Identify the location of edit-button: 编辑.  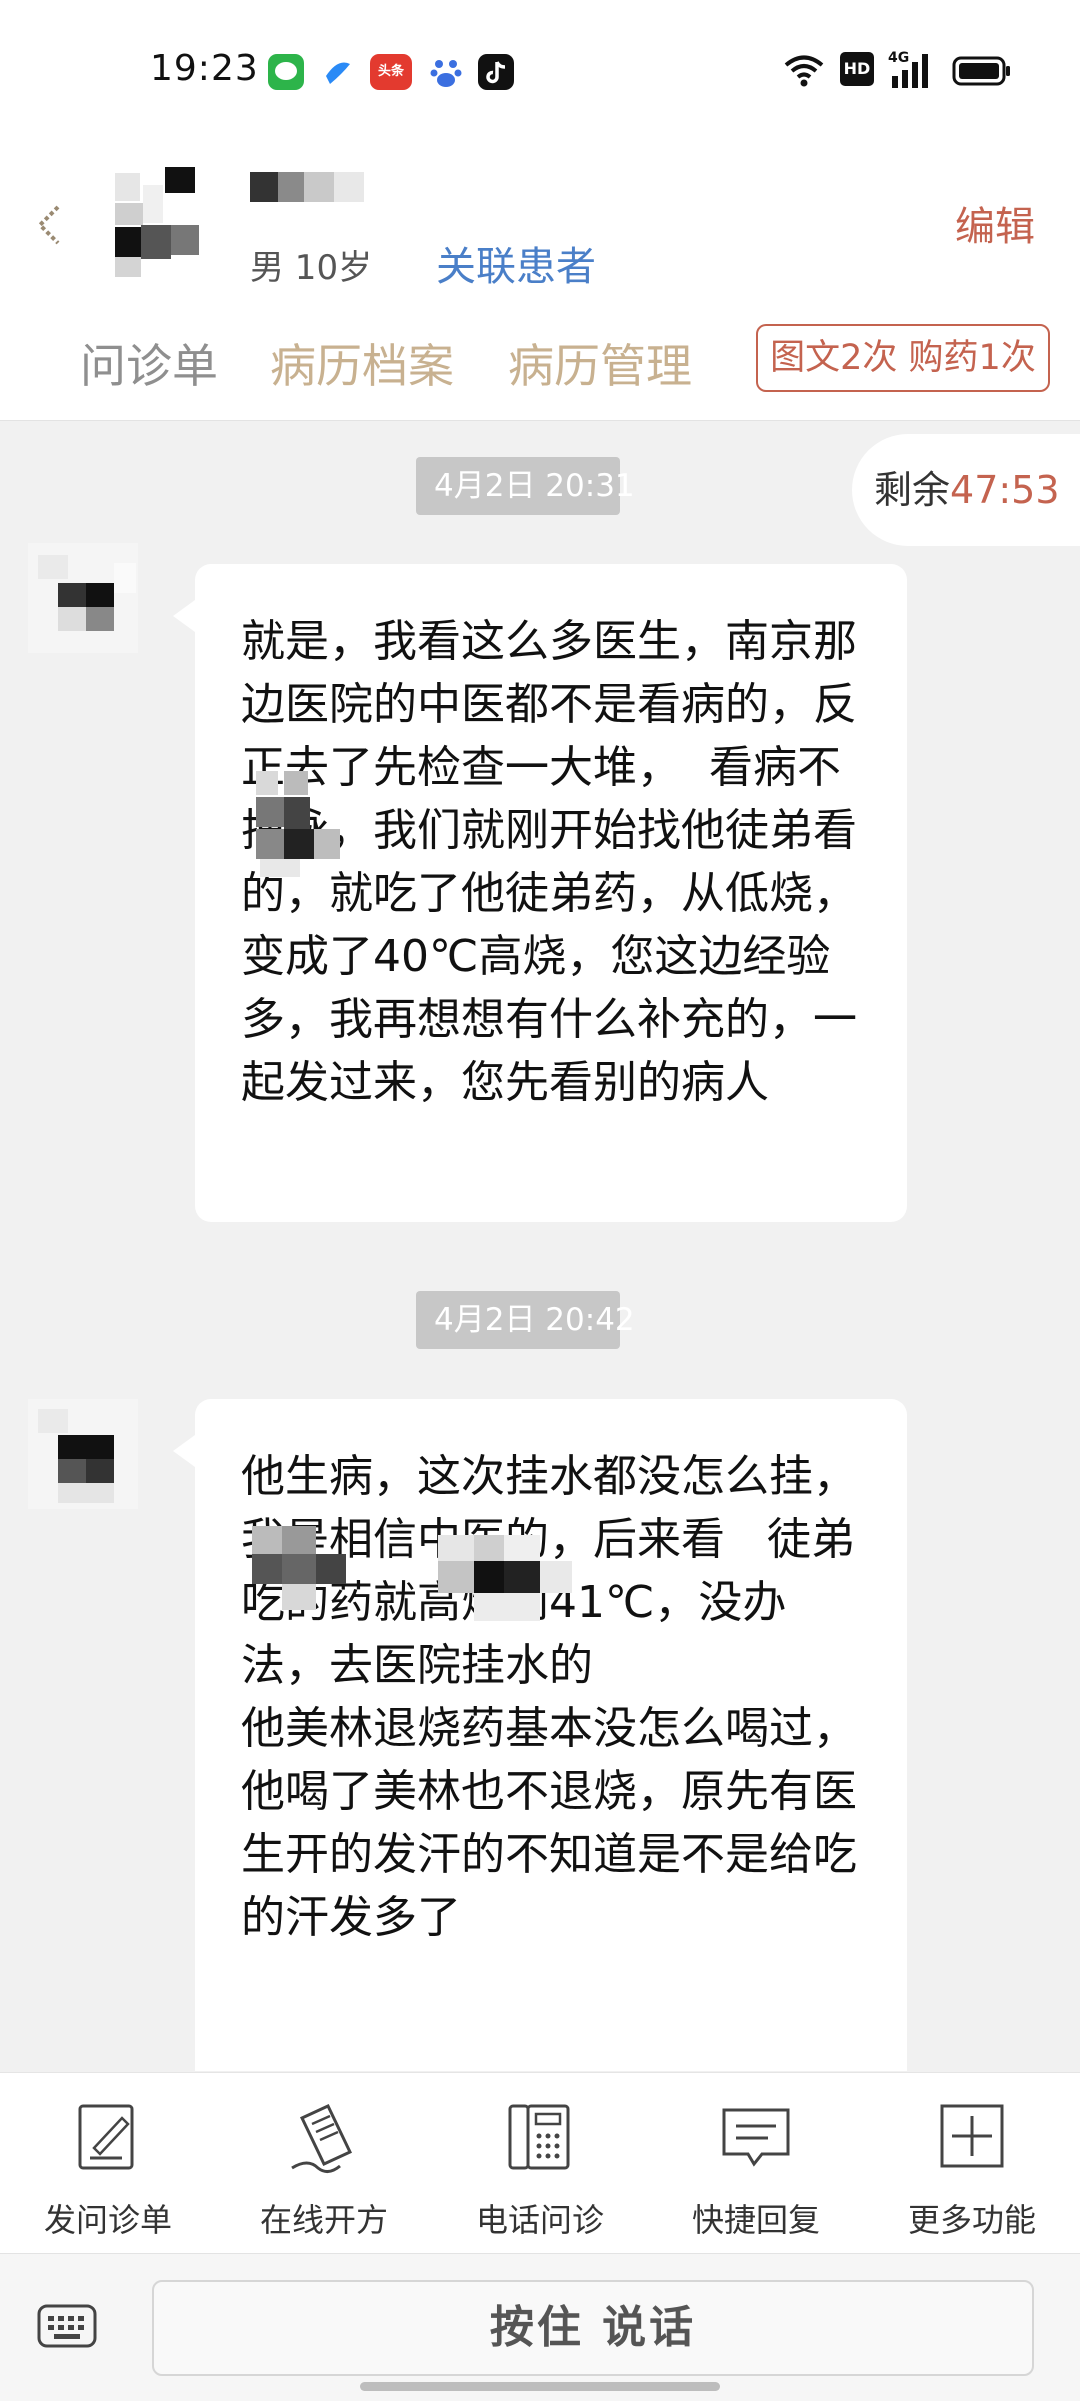
(995, 223).